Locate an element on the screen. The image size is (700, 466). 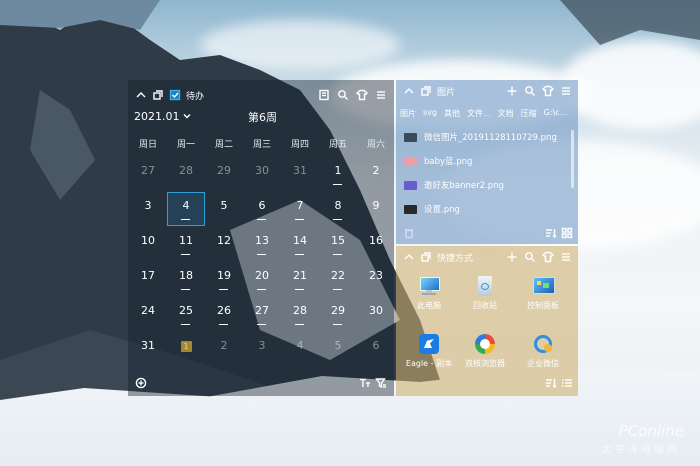
file-item: 邀好友banner2.png is located at coordinates (454, 185).